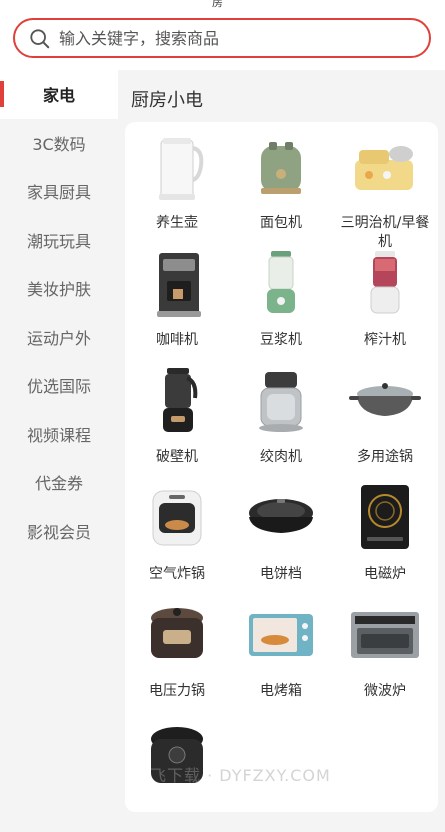 This screenshot has width=445, height=832. I want to click on sidebar-item-label: 3C数码, so click(59, 144).